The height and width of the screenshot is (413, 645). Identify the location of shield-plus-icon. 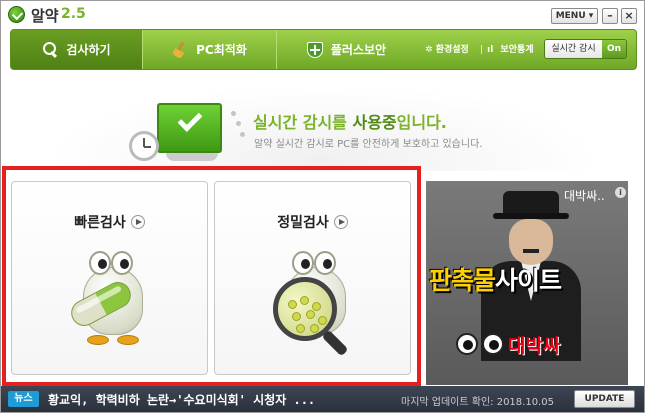
(314, 49).